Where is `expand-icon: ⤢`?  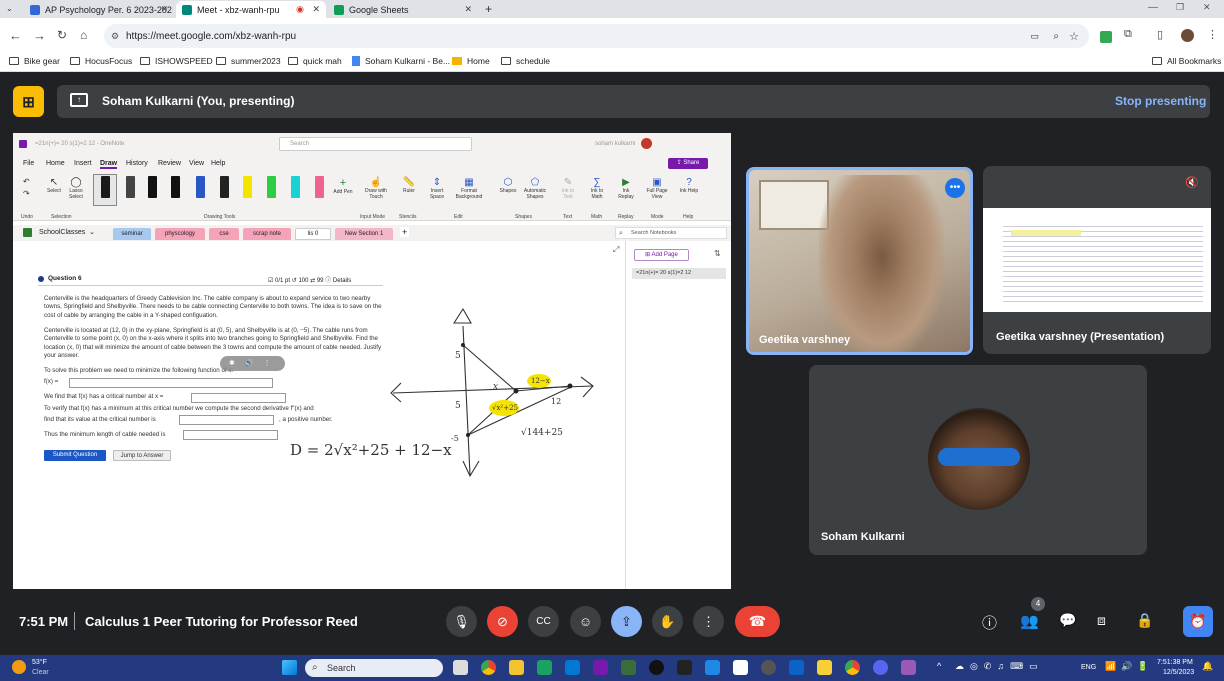 expand-icon: ⤢ is located at coordinates (616, 250).